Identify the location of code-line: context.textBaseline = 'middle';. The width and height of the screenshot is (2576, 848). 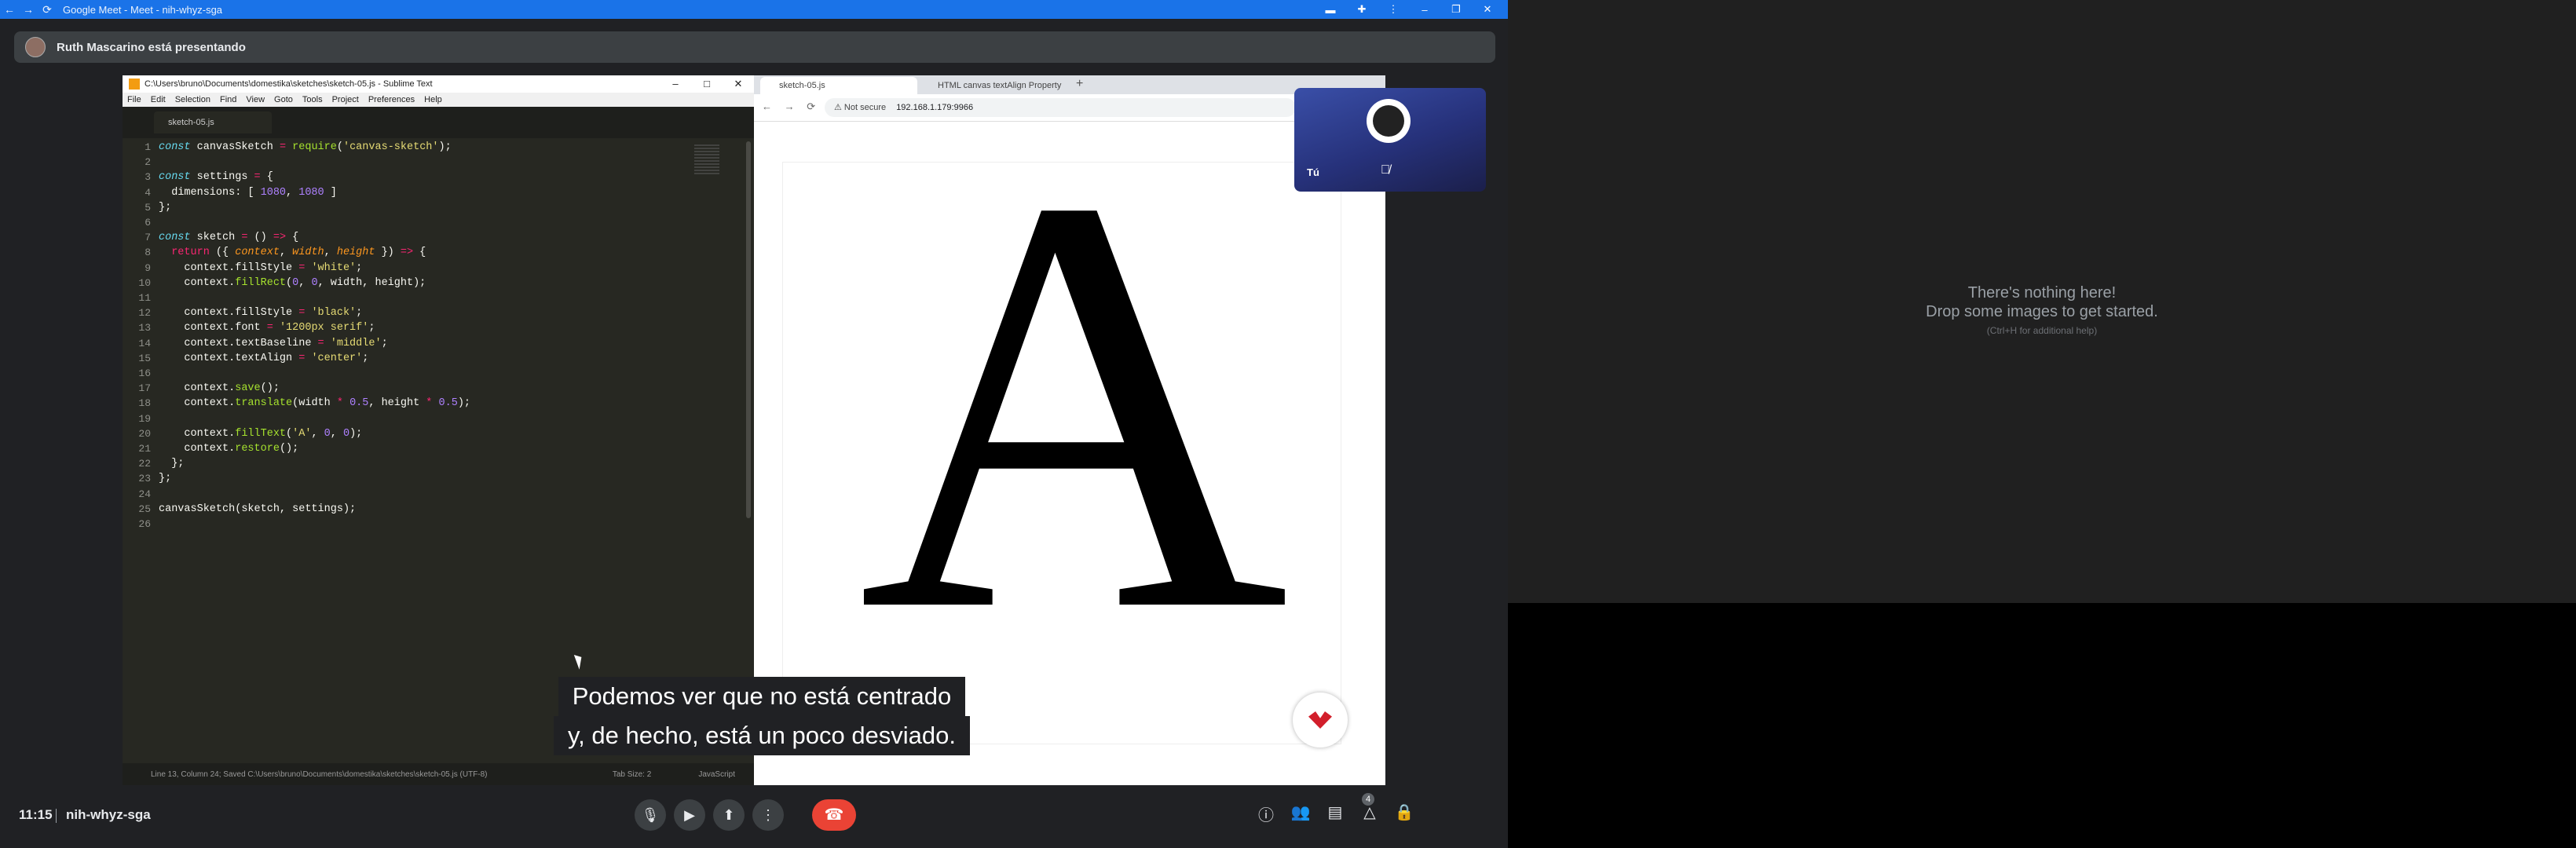
(273, 343).